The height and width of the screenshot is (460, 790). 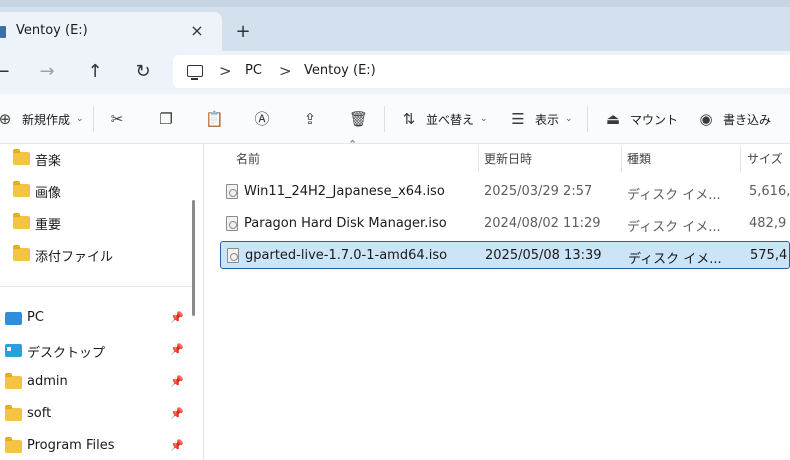 I want to click on rename-button: Ⓐ, so click(x=262, y=119).